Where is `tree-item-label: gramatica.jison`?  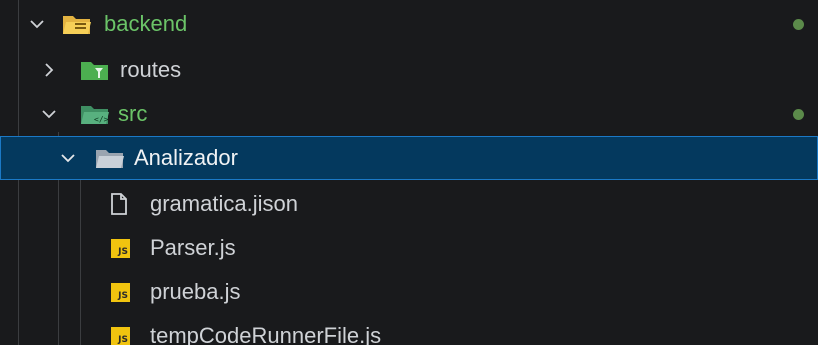 tree-item-label: gramatica.jison is located at coordinates (224, 203).